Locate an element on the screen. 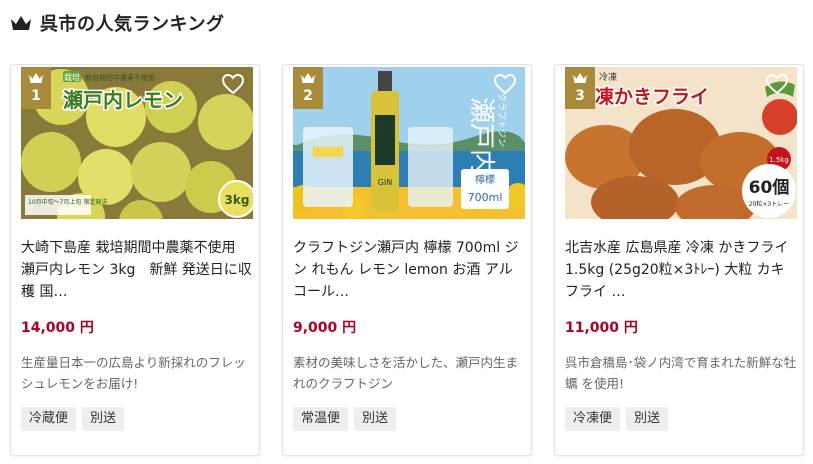 Image resolution: width=813 pixels, height=464 pixels. rank-badge: 2 is located at coordinates (308, 88).